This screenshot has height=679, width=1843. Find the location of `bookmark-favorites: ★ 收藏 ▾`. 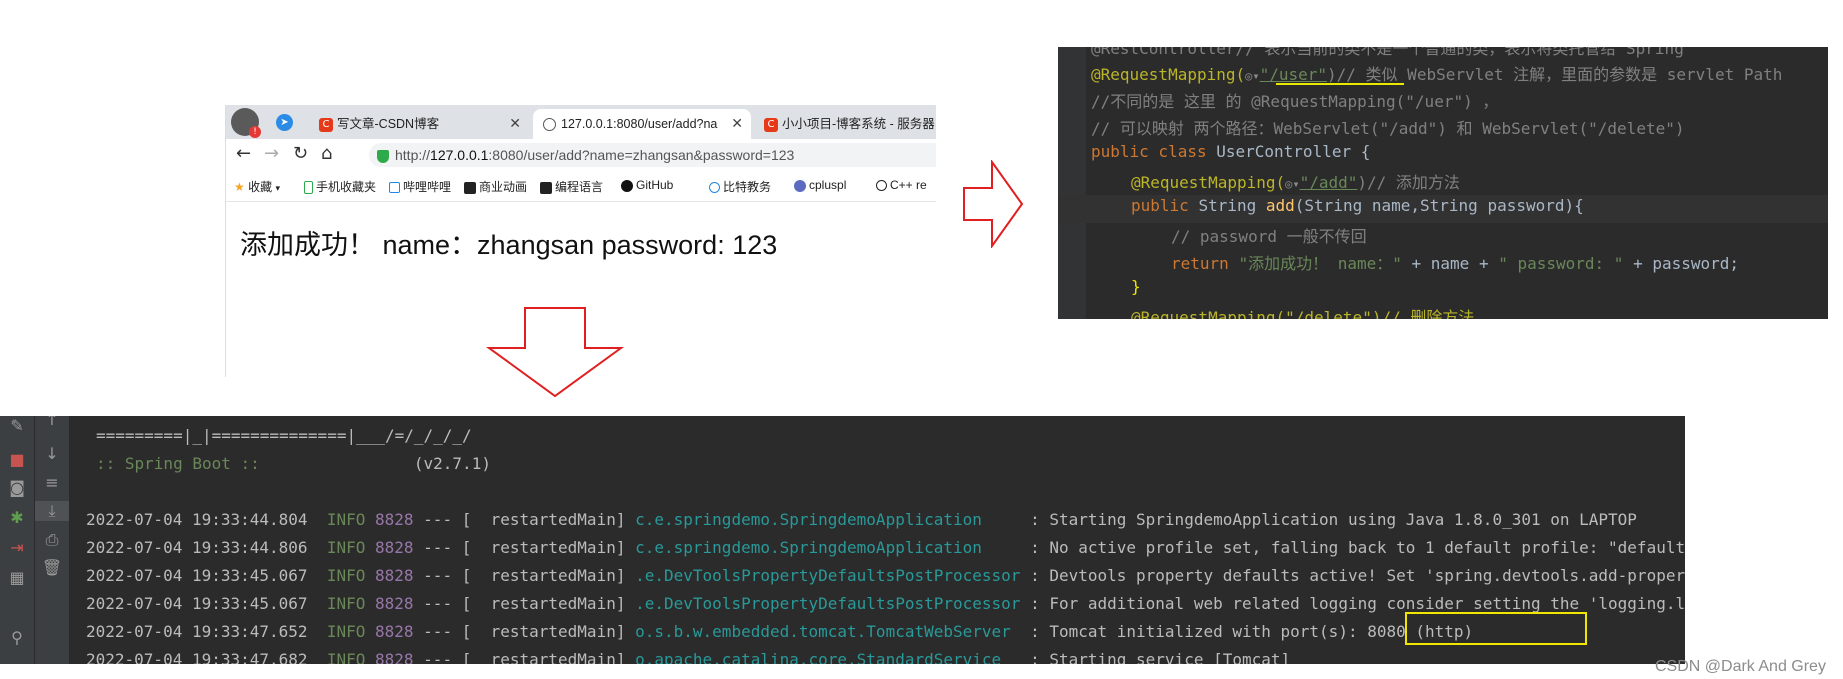

bookmark-favorites: ★ 收藏 ▾ is located at coordinates (257, 186).